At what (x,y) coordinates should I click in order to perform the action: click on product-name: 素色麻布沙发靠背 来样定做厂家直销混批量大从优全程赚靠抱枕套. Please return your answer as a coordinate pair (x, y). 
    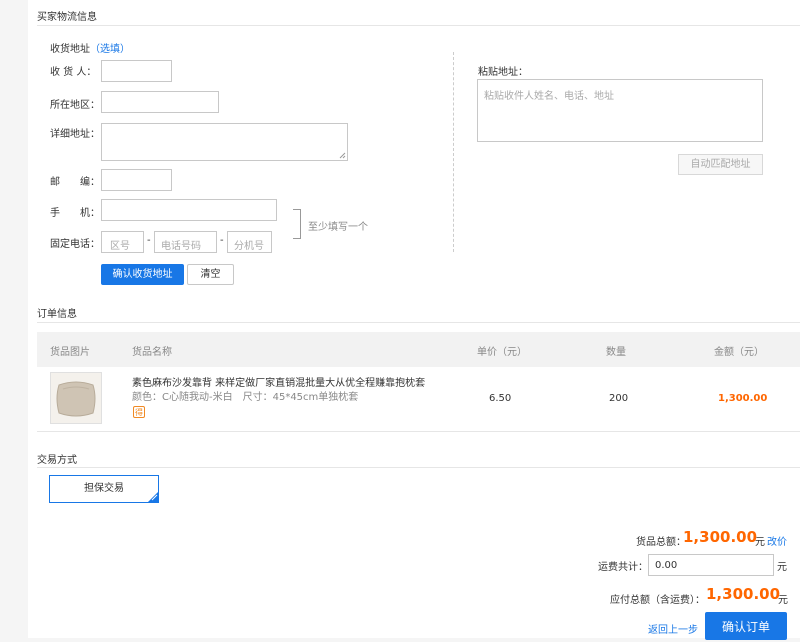
    Looking at the image, I should click on (278, 381).